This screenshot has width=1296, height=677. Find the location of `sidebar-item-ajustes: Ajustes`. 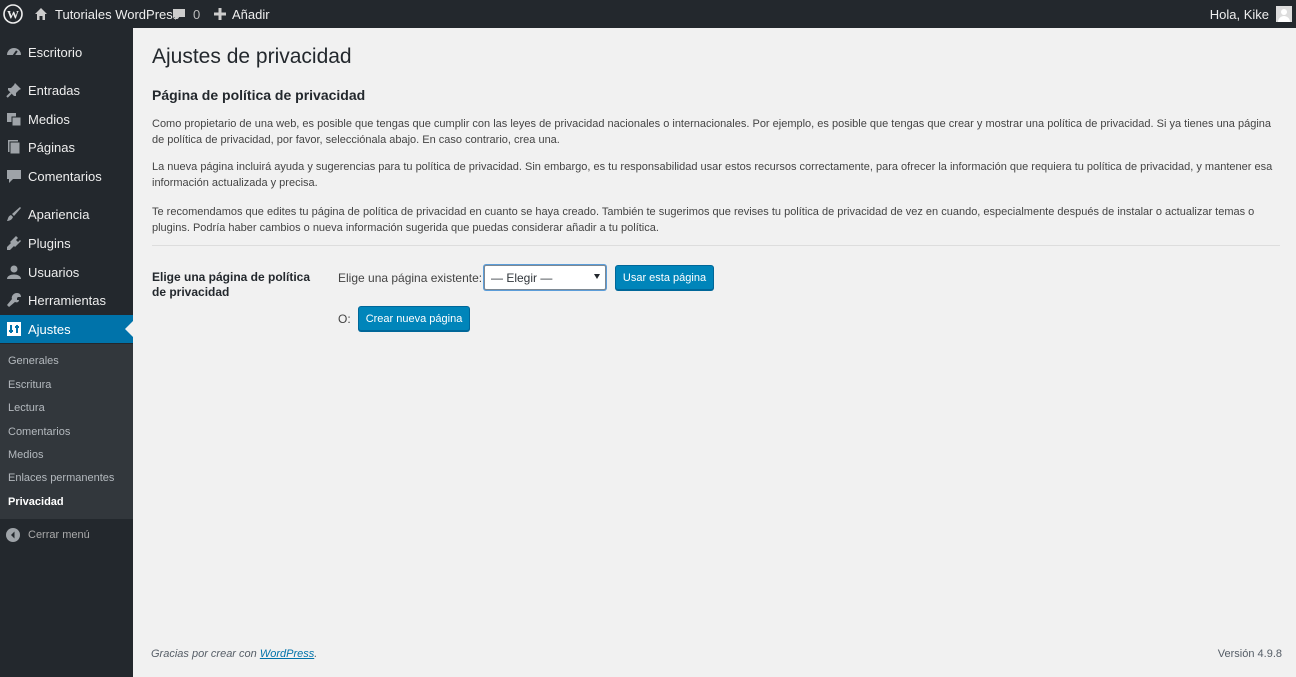

sidebar-item-ajustes: Ajustes is located at coordinates (66, 329).